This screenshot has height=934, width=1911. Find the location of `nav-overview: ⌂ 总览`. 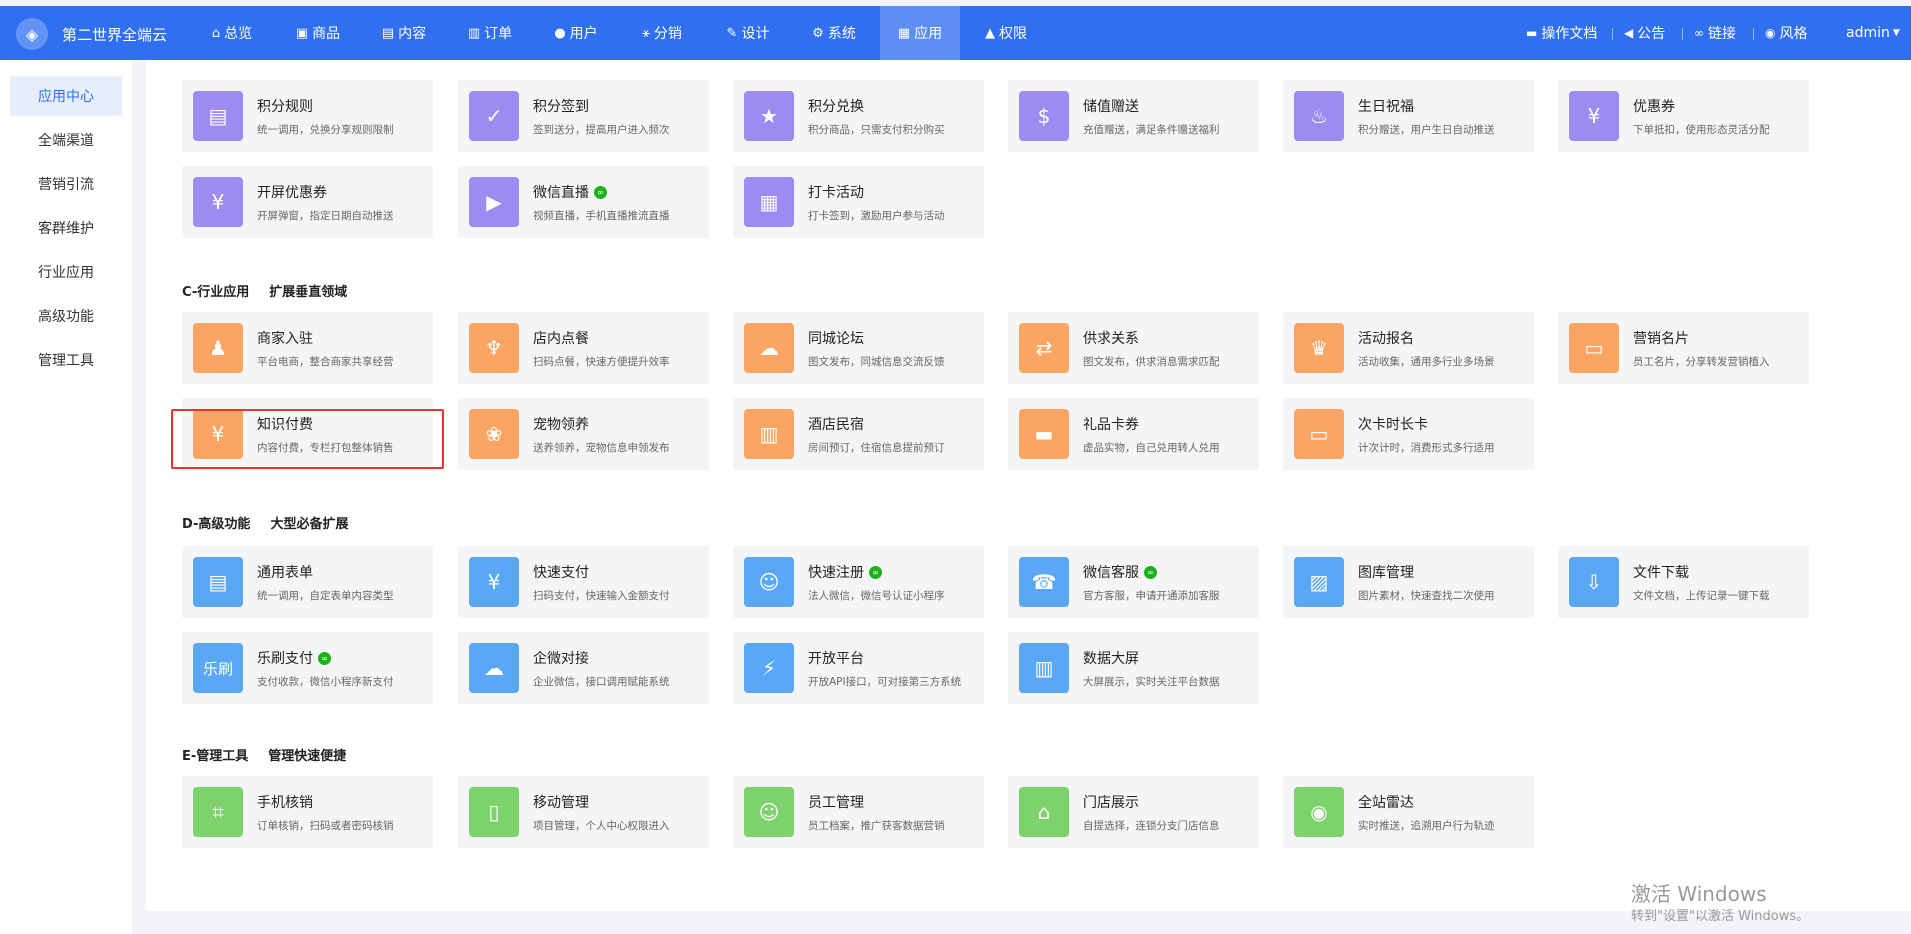

nav-overview: ⌂ 总览 is located at coordinates (232, 33).